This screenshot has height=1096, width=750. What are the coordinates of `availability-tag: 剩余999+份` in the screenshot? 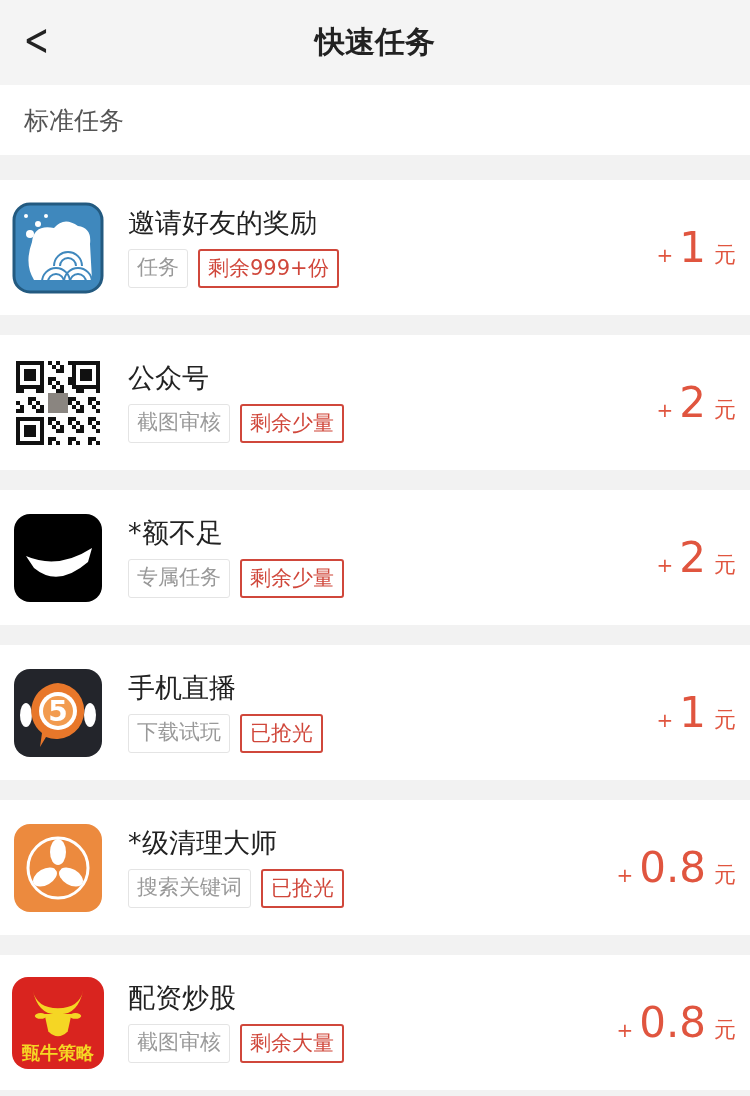 It's located at (268, 269).